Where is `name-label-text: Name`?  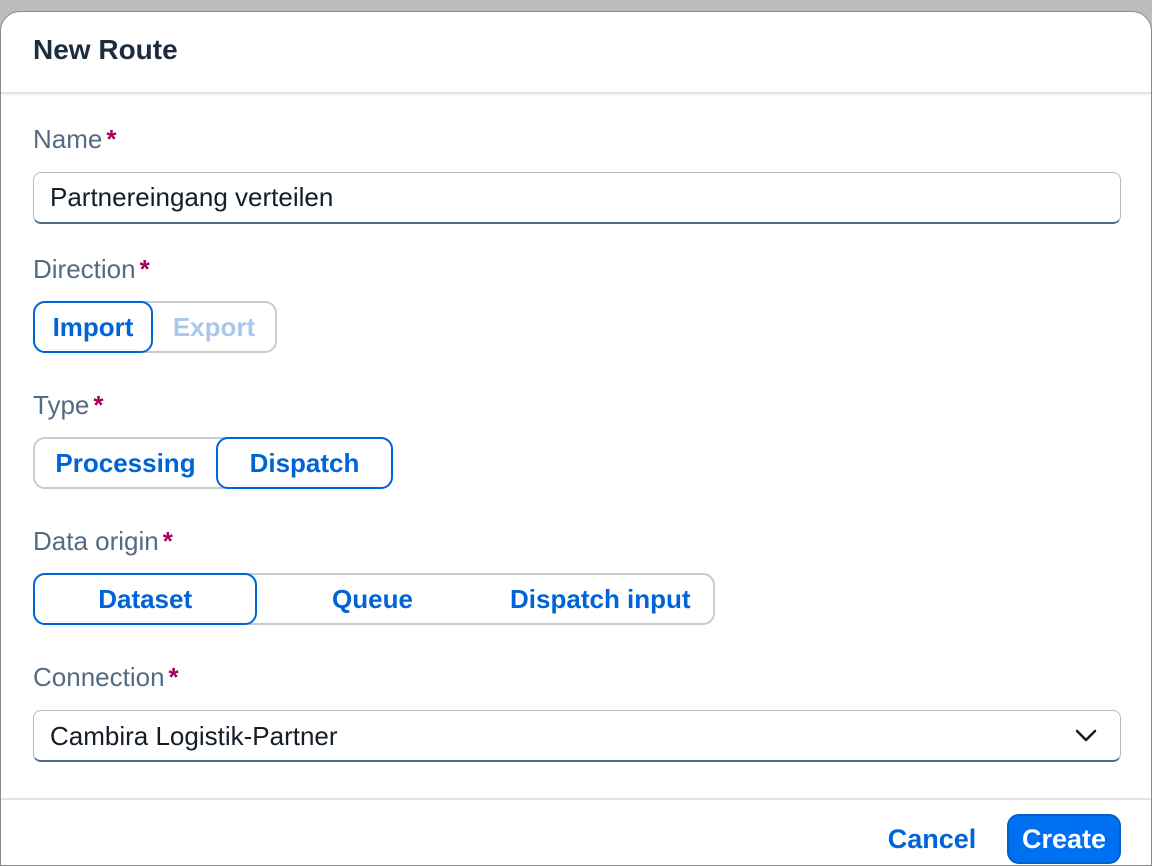
name-label-text: Name is located at coordinates (68, 139).